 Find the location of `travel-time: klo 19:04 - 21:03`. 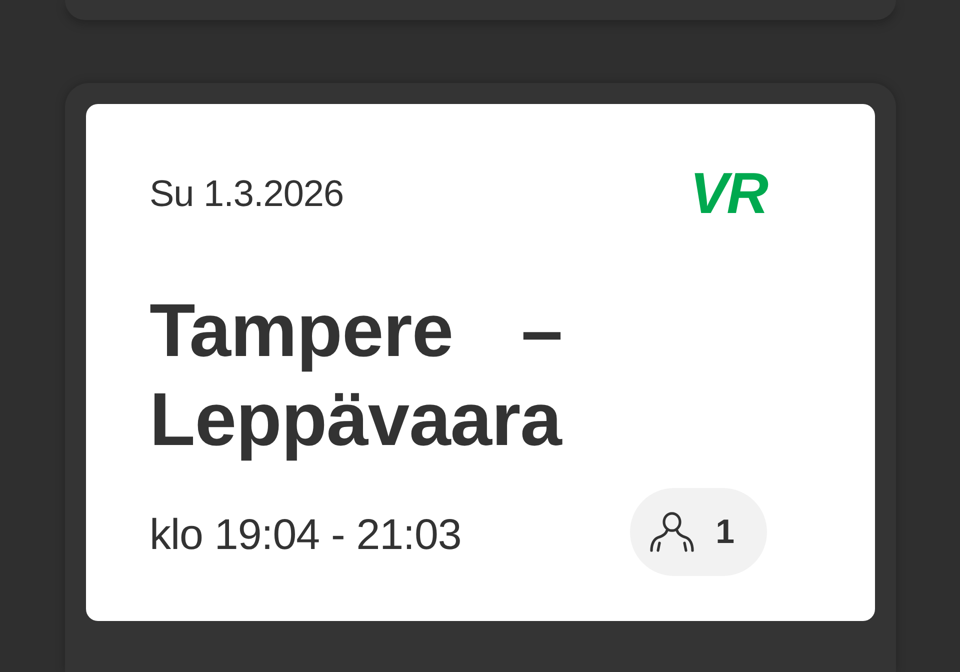

travel-time: klo 19:04 - 21:03 is located at coordinates (306, 535).